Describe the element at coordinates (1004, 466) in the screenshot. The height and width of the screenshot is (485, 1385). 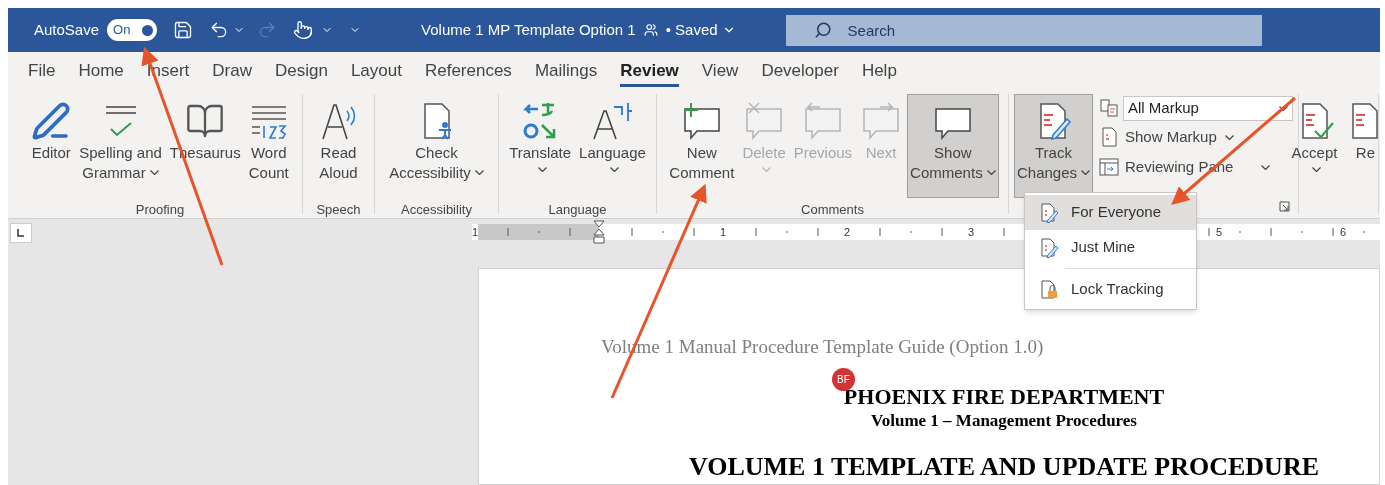
I see `document-heading: VOLUME 1 TEMPLATE AND UPDATE PROCEDURE` at that location.